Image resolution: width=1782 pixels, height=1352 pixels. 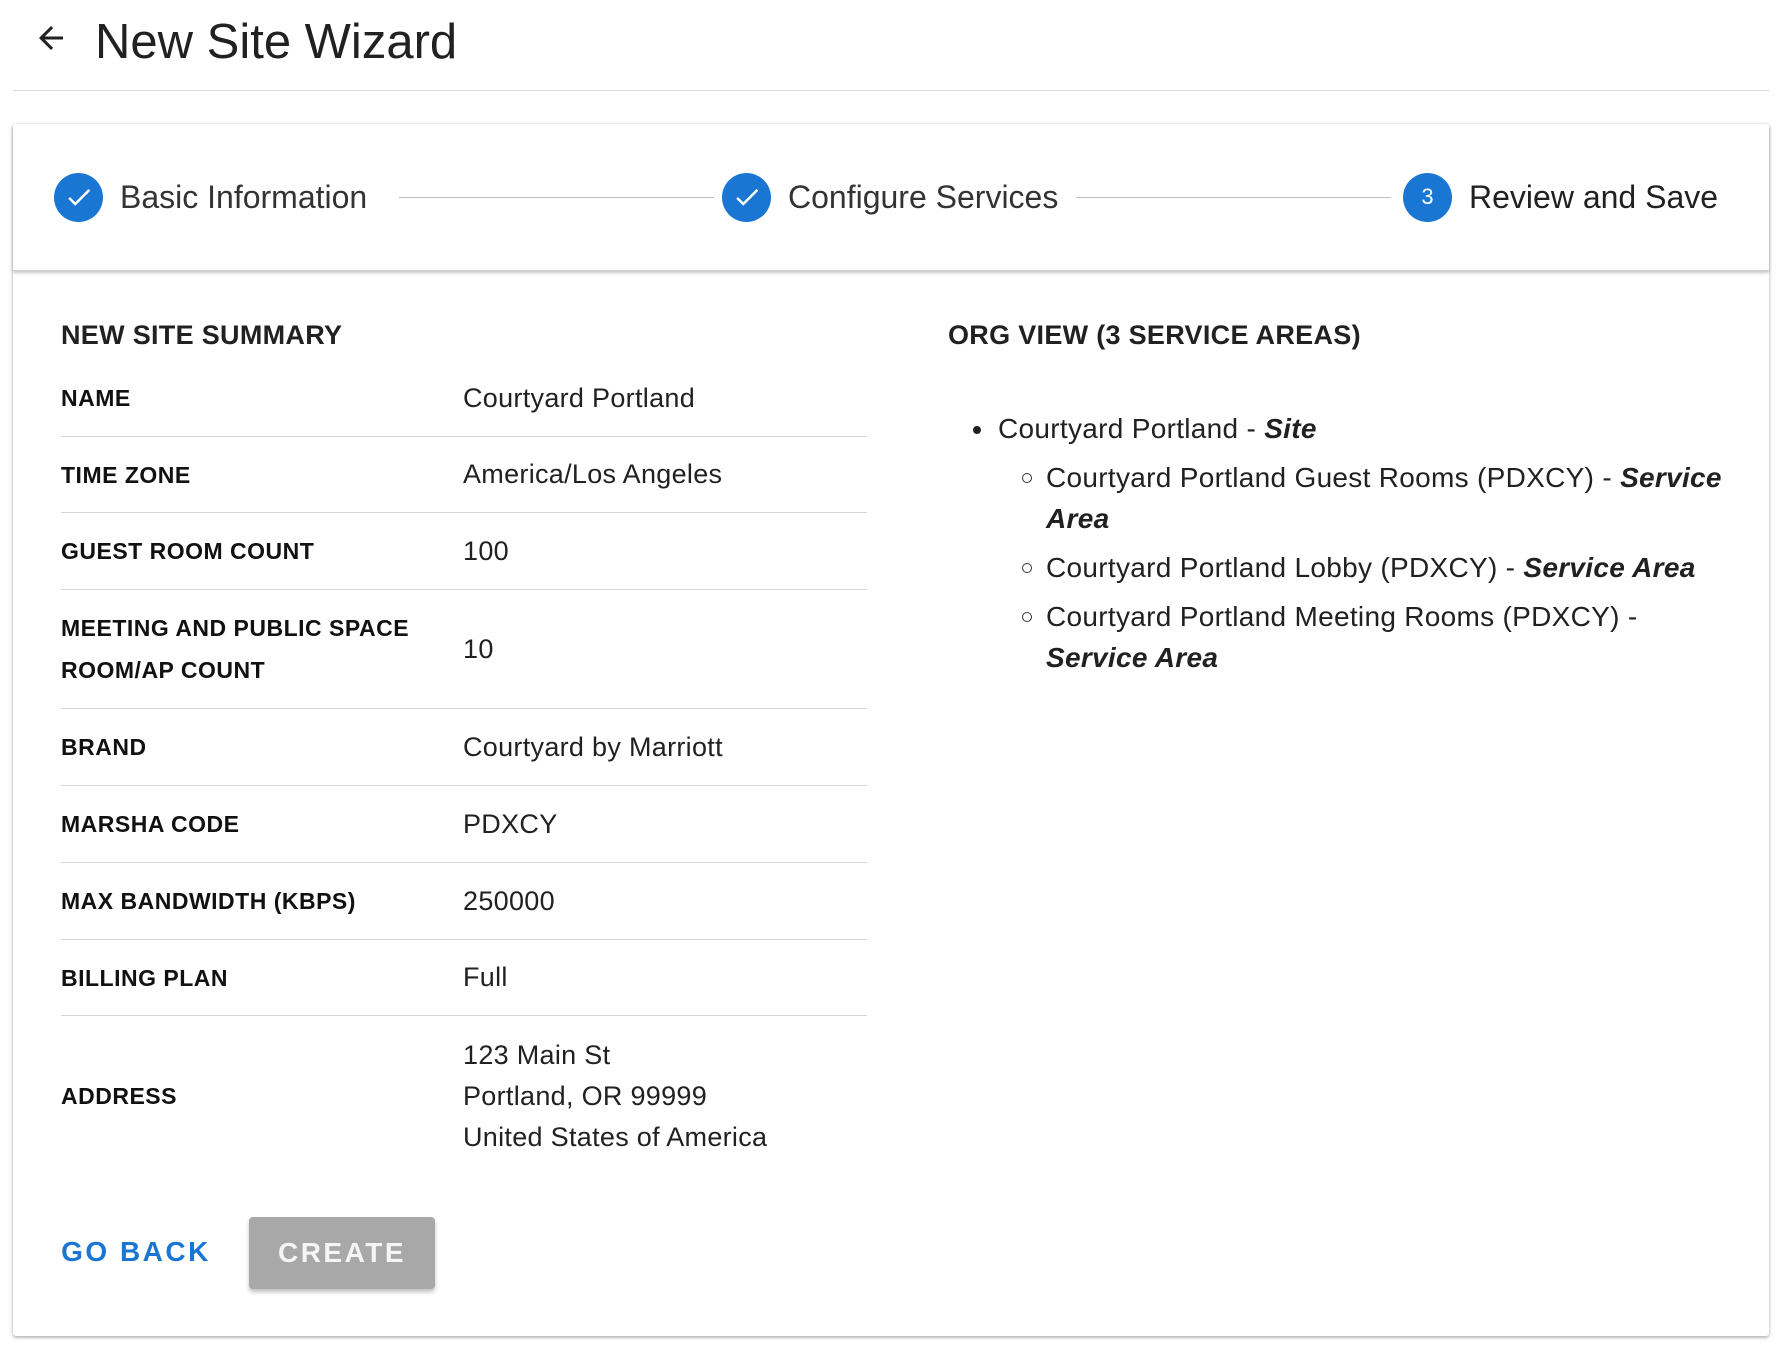 I want to click on org-site-name: Courtyard Portland, so click(x=1118, y=428).